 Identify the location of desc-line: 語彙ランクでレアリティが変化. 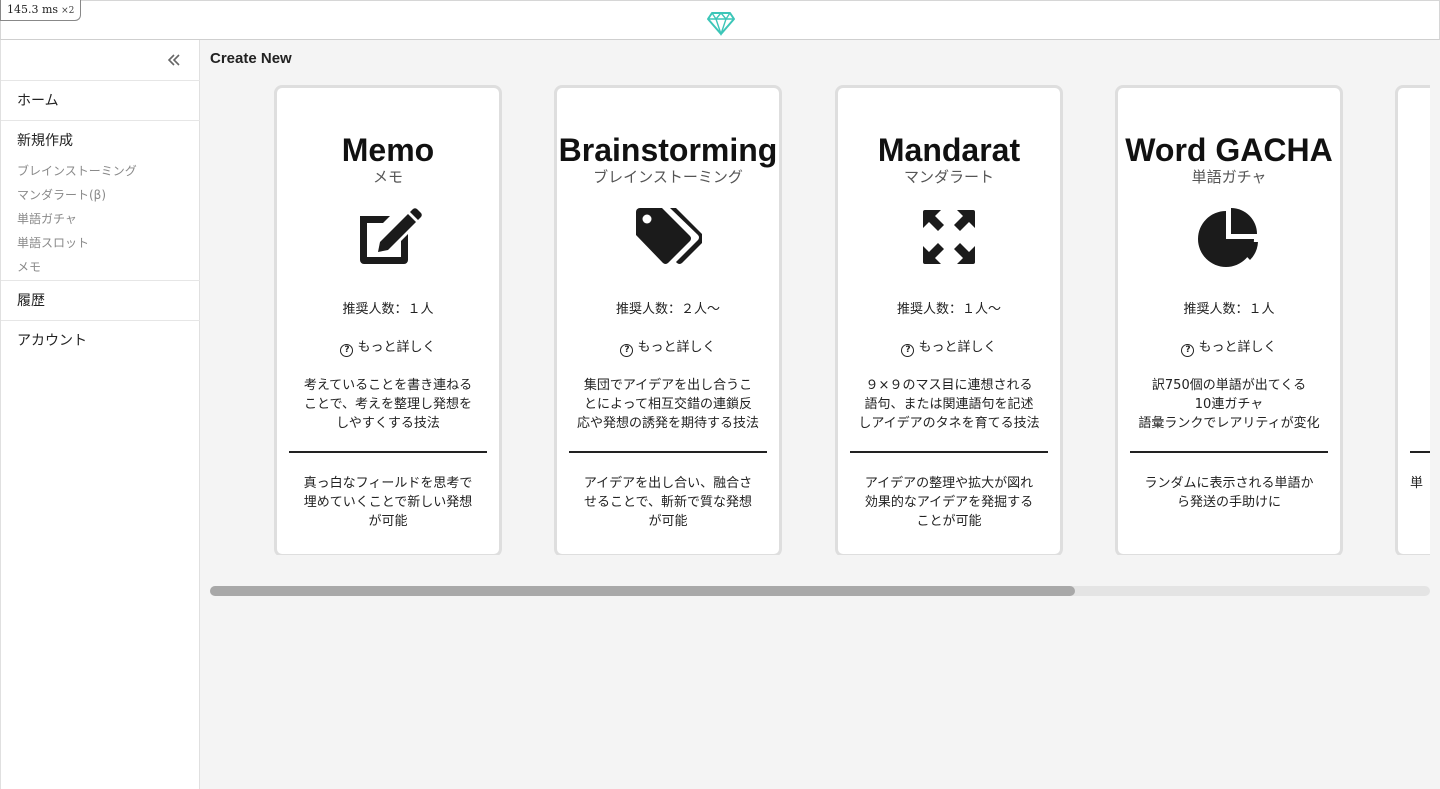
(1229, 423).